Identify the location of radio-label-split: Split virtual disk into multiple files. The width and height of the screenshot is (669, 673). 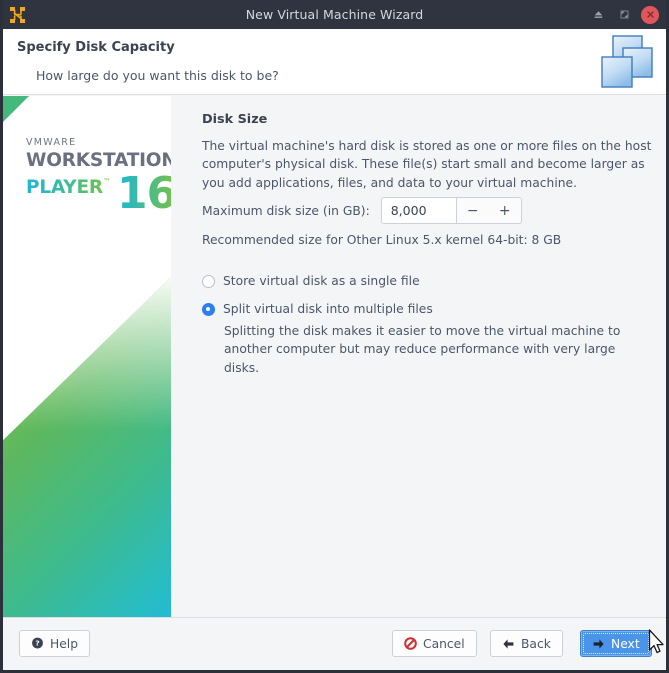
(328, 309).